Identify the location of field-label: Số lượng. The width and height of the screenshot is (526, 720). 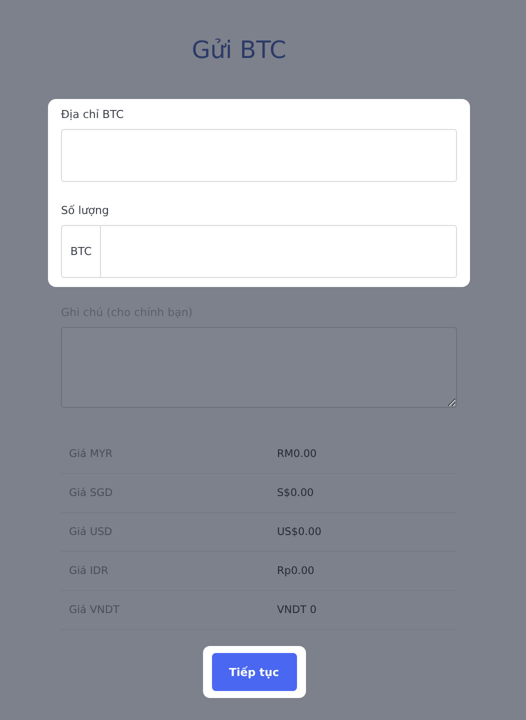
(85, 210).